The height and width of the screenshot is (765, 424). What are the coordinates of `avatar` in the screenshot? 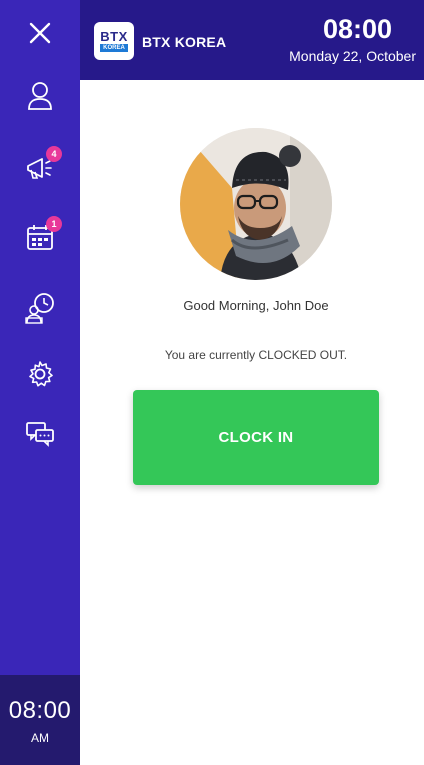 It's located at (256, 204).